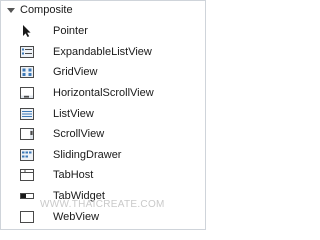  I want to click on group-title: Composite, so click(46, 10).